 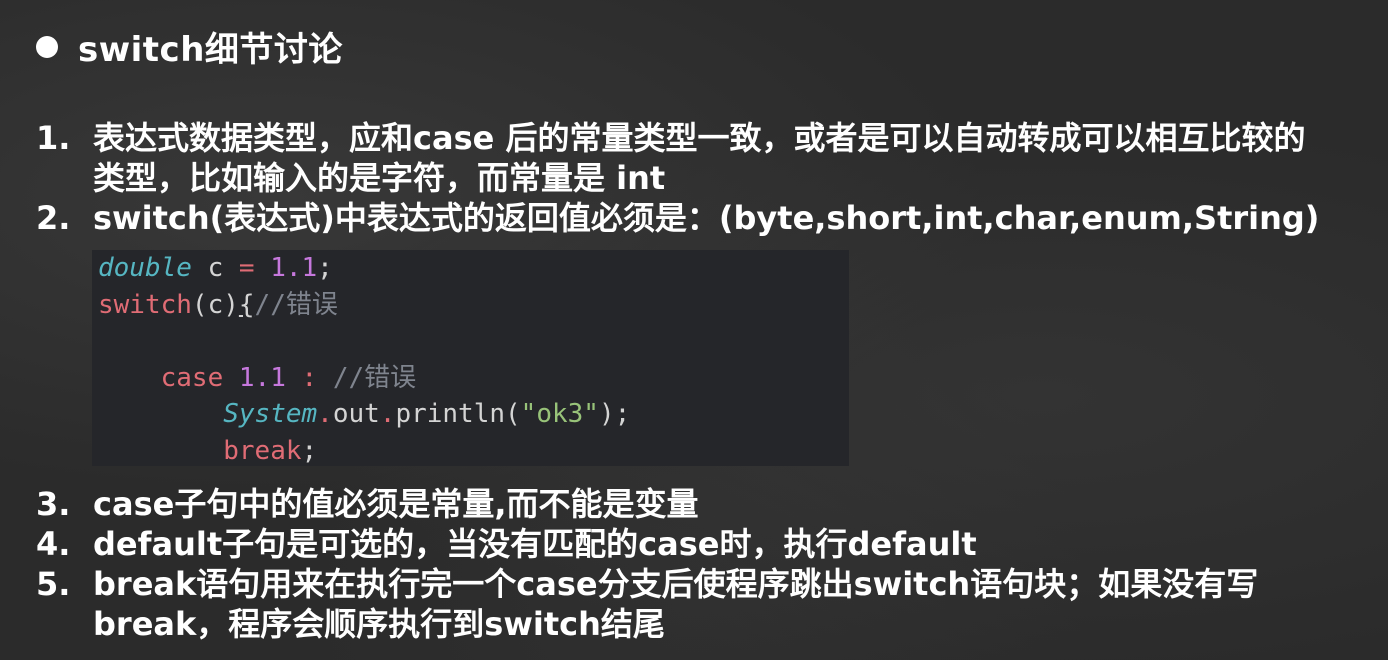 I want to click on code-line-1: double c = 1.1;, so click(x=473, y=268).